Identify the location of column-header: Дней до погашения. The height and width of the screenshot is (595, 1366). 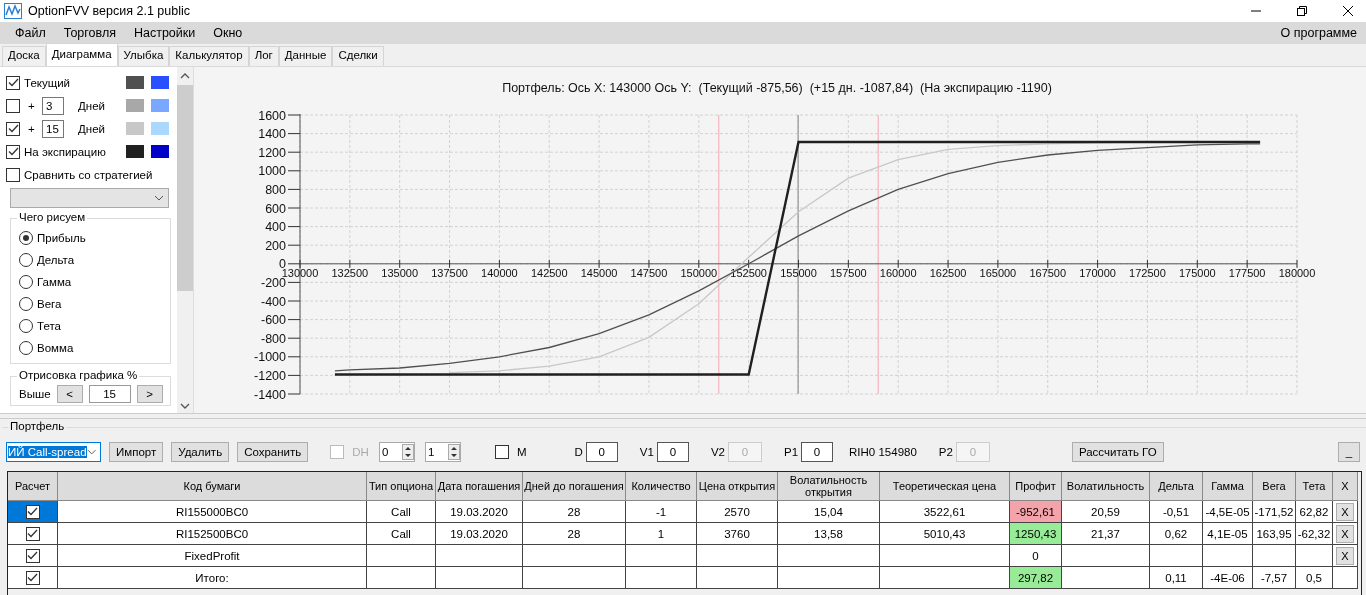
(574, 486).